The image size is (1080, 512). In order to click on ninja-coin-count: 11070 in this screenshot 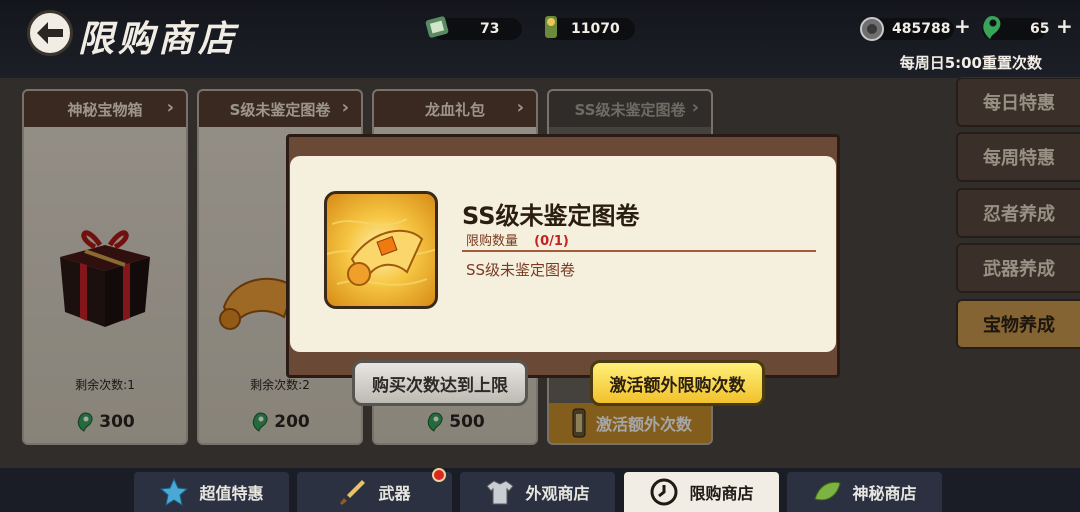, I will do `click(595, 29)`.